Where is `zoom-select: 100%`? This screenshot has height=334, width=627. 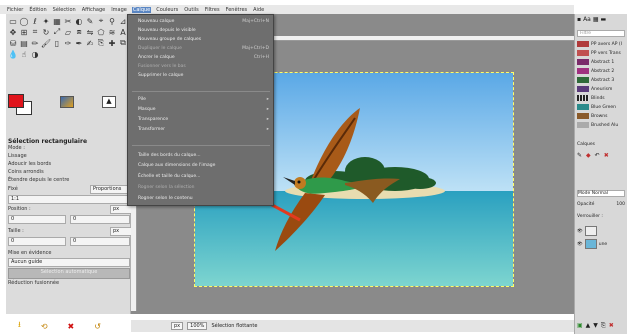 zoom-select: 100% is located at coordinates (197, 326).